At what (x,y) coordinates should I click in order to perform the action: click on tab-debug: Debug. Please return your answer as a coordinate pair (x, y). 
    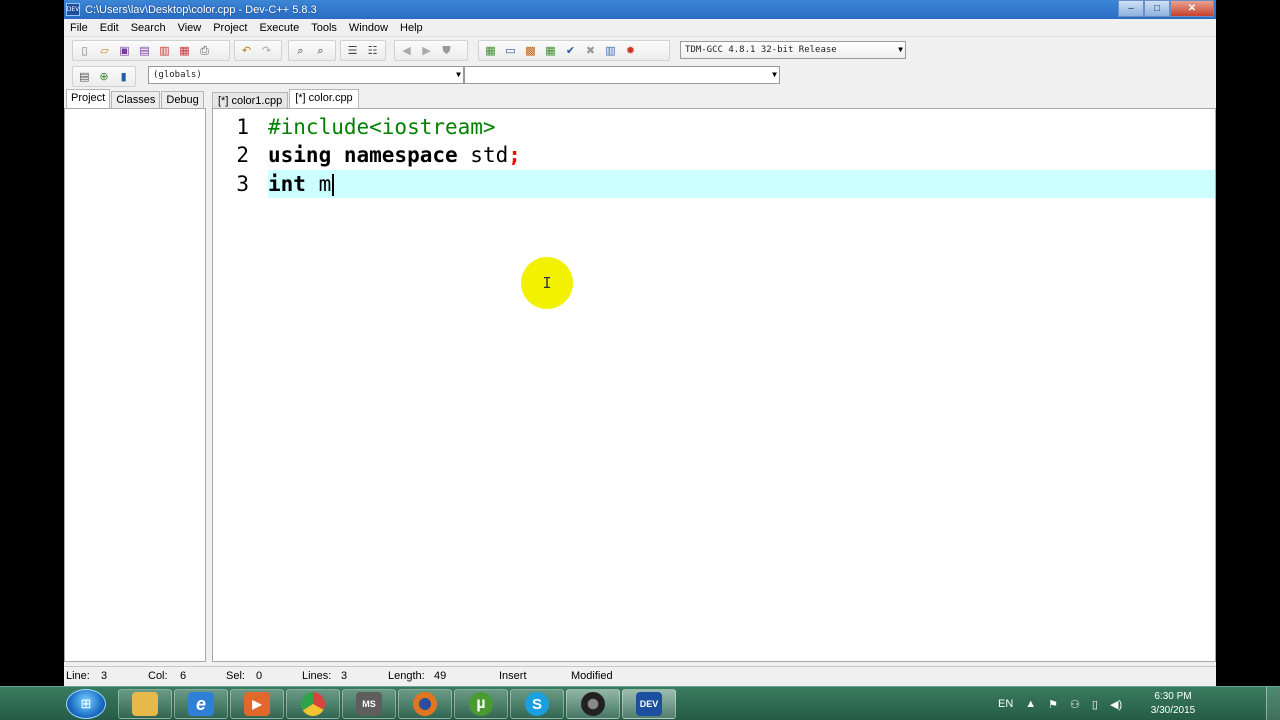
    Looking at the image, I should click on (182, 99).